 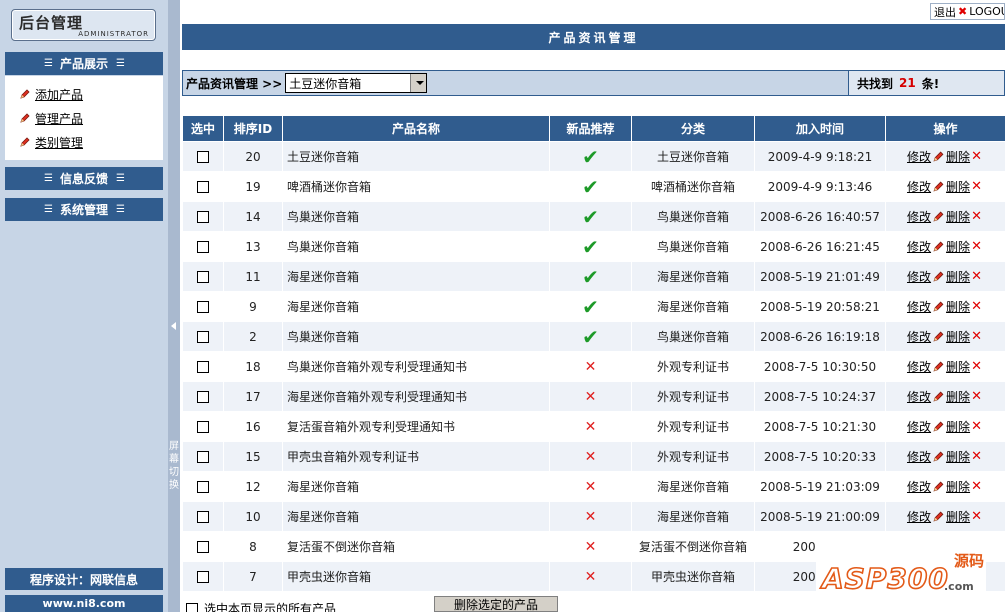 I want to click on menu-feedback: ☰ 信息反馈 ☰, so click(x=84, y=178).